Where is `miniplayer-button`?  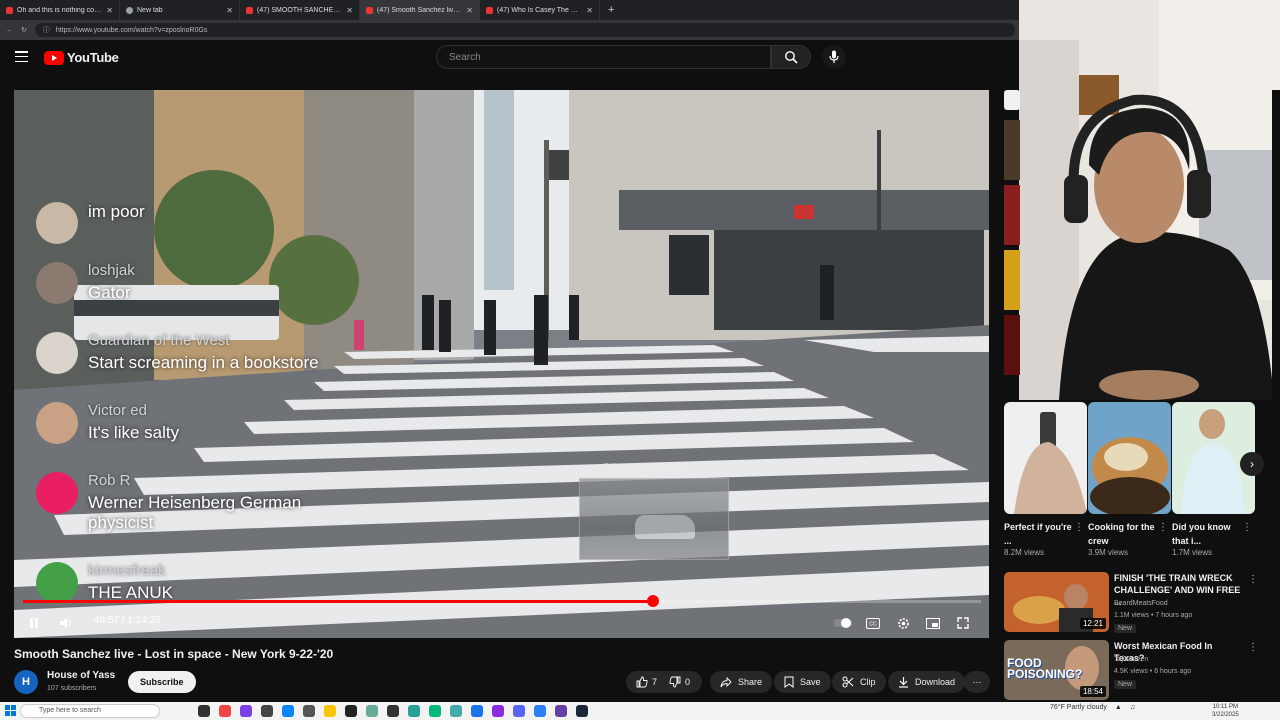 miniplayer-button is located at coordinates (933, 623).